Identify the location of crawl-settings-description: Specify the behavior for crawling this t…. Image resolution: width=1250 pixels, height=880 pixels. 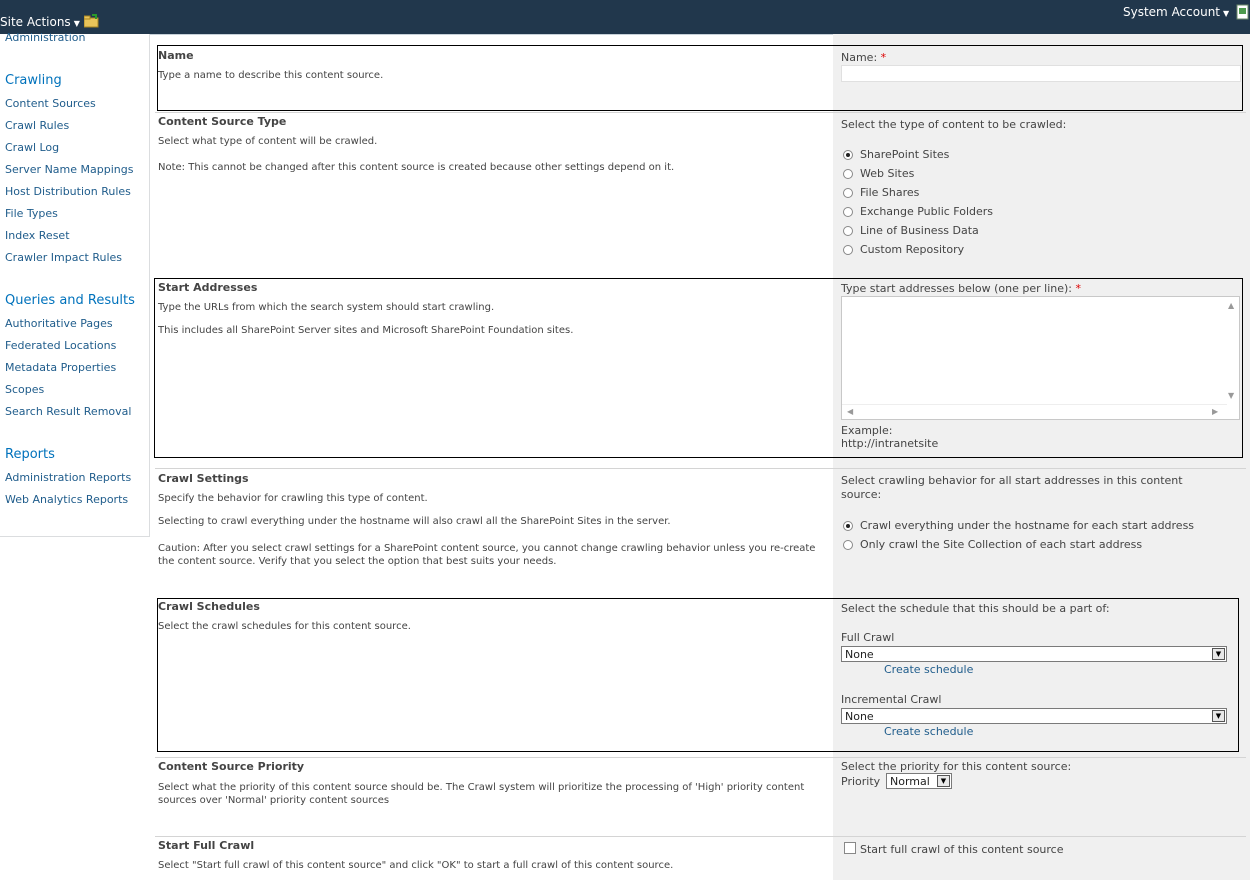
(293, 498).